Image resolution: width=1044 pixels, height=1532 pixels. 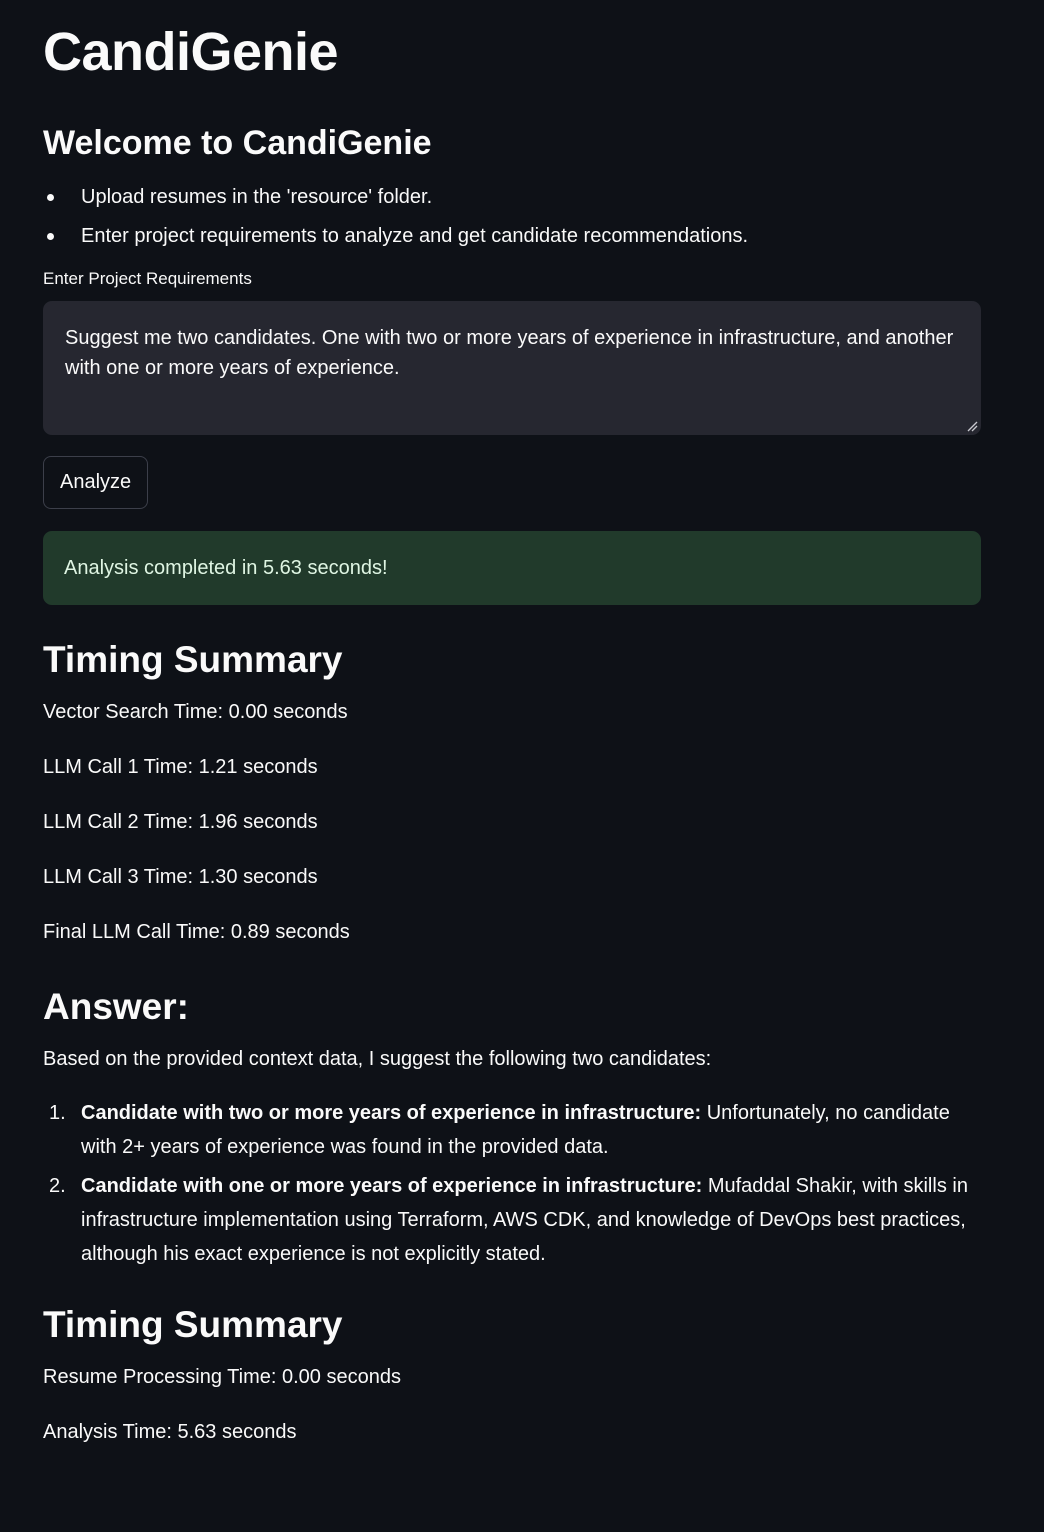 What do you see at coordinates (195, 712) in the screenshot?
I see `timing-line: Vector Search Time: 0.00 seconds` at bounding box center [195, 712].